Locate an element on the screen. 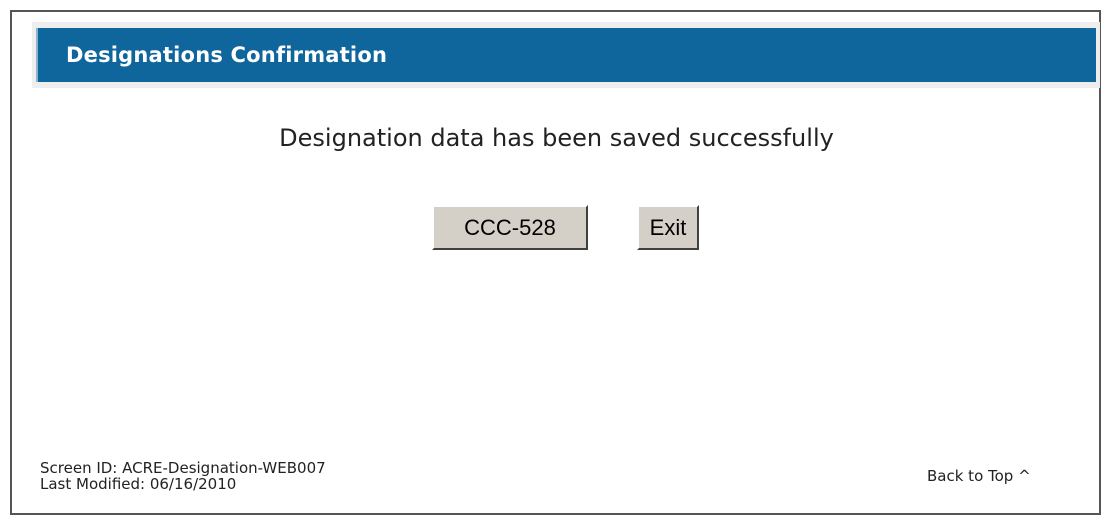  screen-id-text: Screen ID: ACRE-Designation-WEB007 is located at coordinates (183, 468).